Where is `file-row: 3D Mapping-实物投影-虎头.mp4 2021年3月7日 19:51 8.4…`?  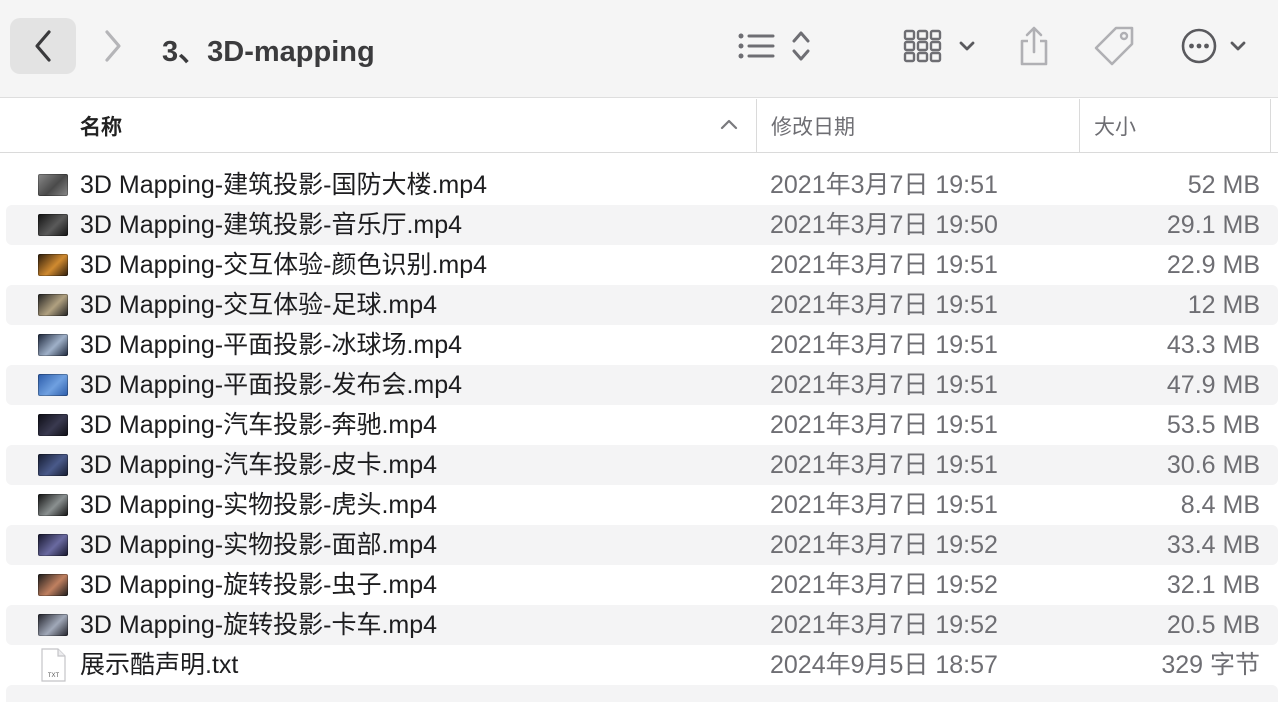
file-row: 3D Mapping-实物投影-虎头.mp4 2021年3月7日 19:51 8.4… is located at coordinates (639, 505).